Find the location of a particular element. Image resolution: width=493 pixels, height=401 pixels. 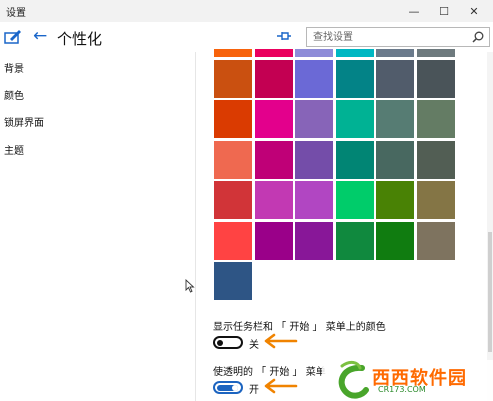

search-icon is located at coordinates (478, 37).